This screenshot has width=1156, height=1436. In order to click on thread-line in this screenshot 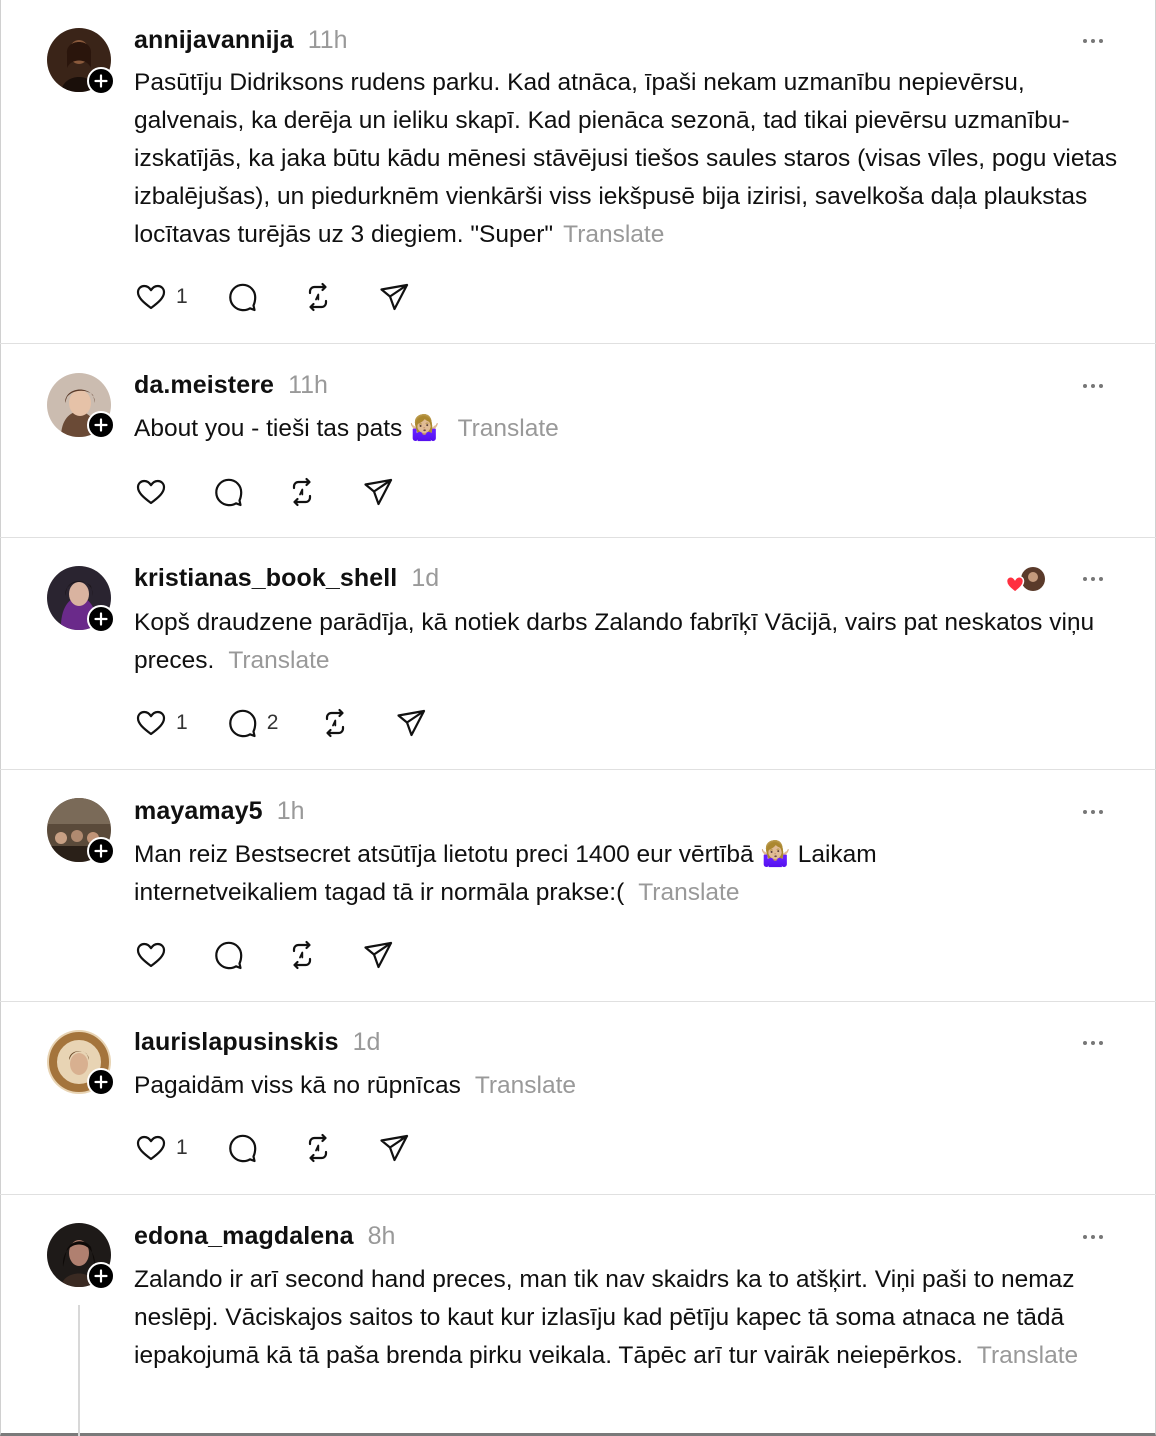, I will do `click(79, 1370)`.